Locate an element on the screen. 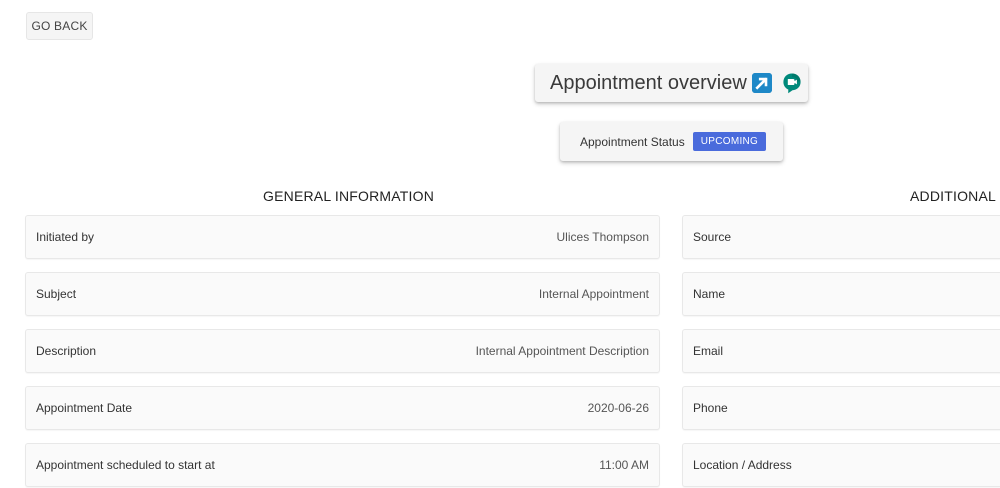  additional-info-row-email: Email is located at coordinates (841, 351).